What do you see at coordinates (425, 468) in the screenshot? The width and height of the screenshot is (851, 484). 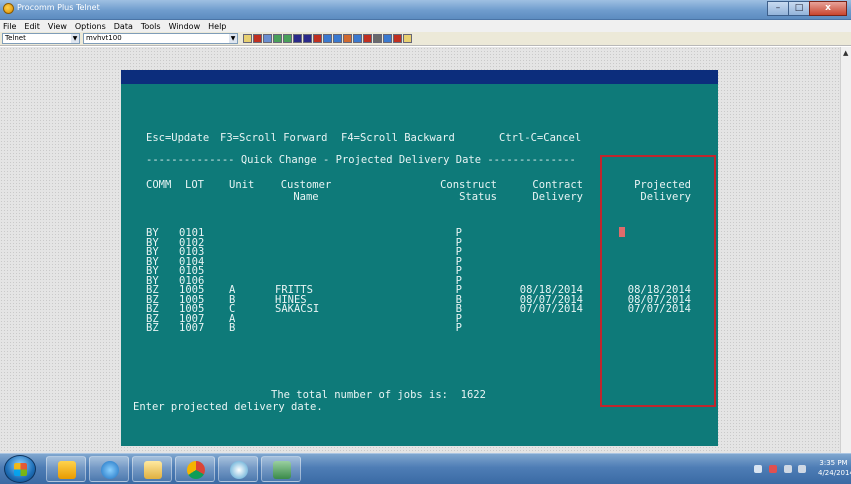 I see `taskbar: 3:35 PM 4/24/2014` at bounding box center [425, 468].